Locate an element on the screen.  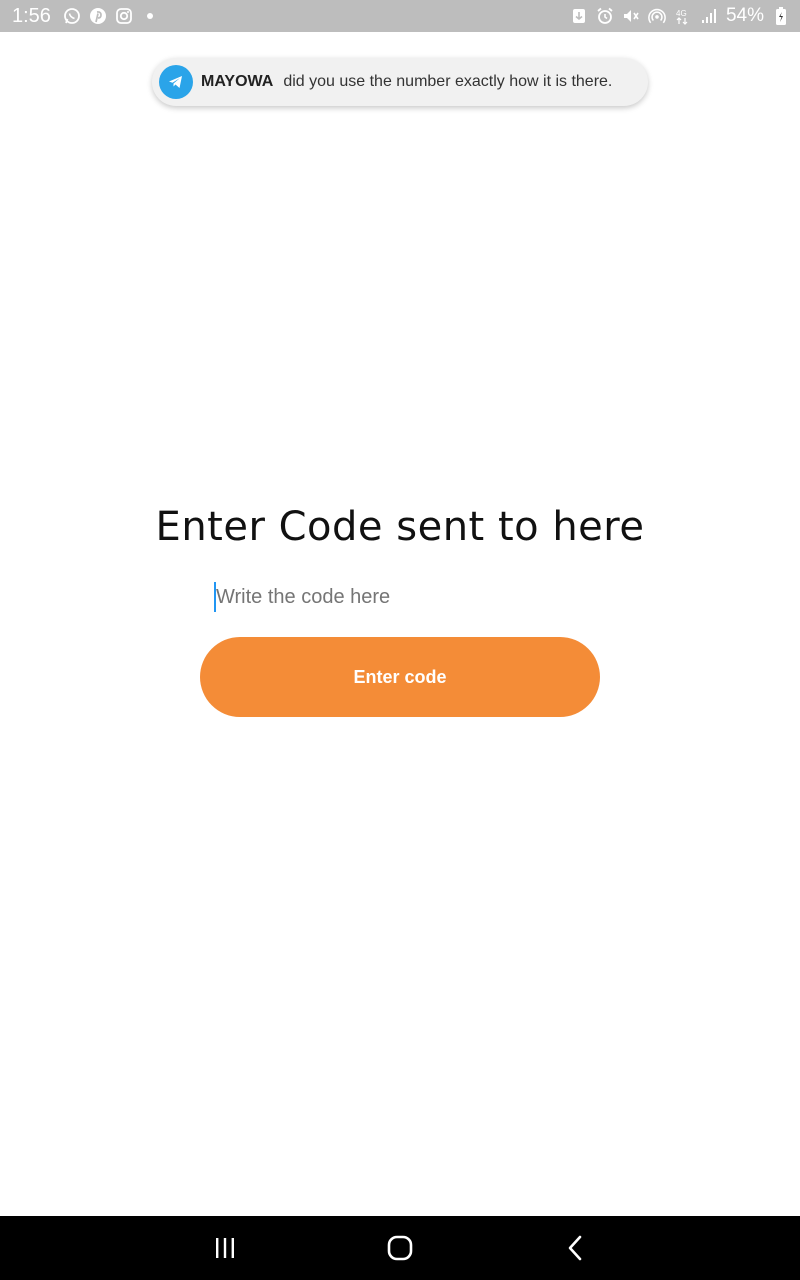
mute-icon is located at coordinates (631, 16).